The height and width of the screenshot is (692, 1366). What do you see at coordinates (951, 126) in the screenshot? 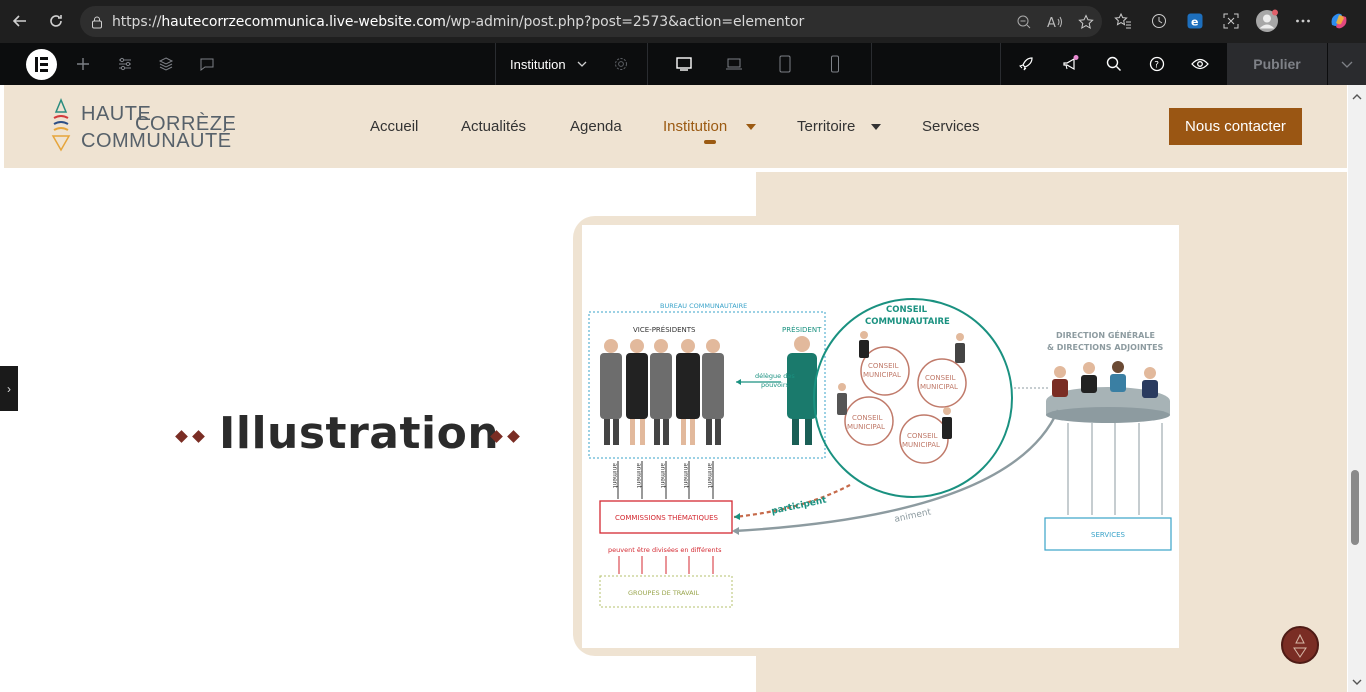
I see `menu-item-services: Services` at bounding box center [951, 126].